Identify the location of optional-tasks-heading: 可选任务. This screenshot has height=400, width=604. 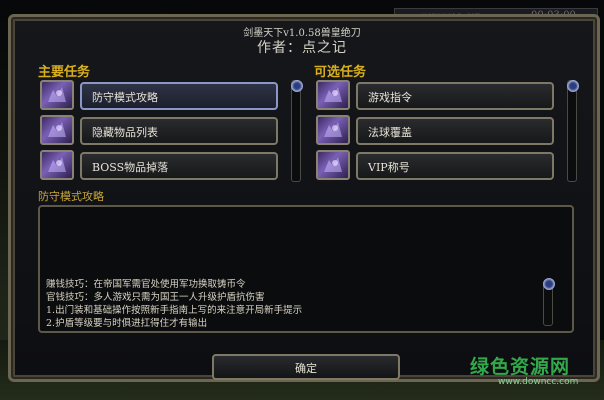
(340, 72).